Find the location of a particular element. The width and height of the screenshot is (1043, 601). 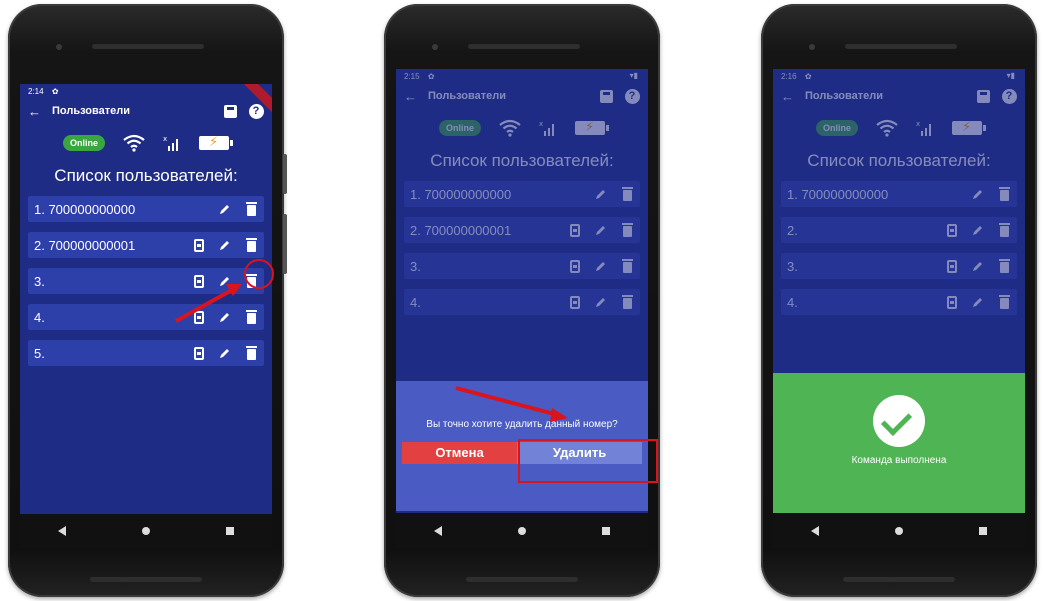

status-signal-icon: ▾▮ is located at coordinates (1010, 75).